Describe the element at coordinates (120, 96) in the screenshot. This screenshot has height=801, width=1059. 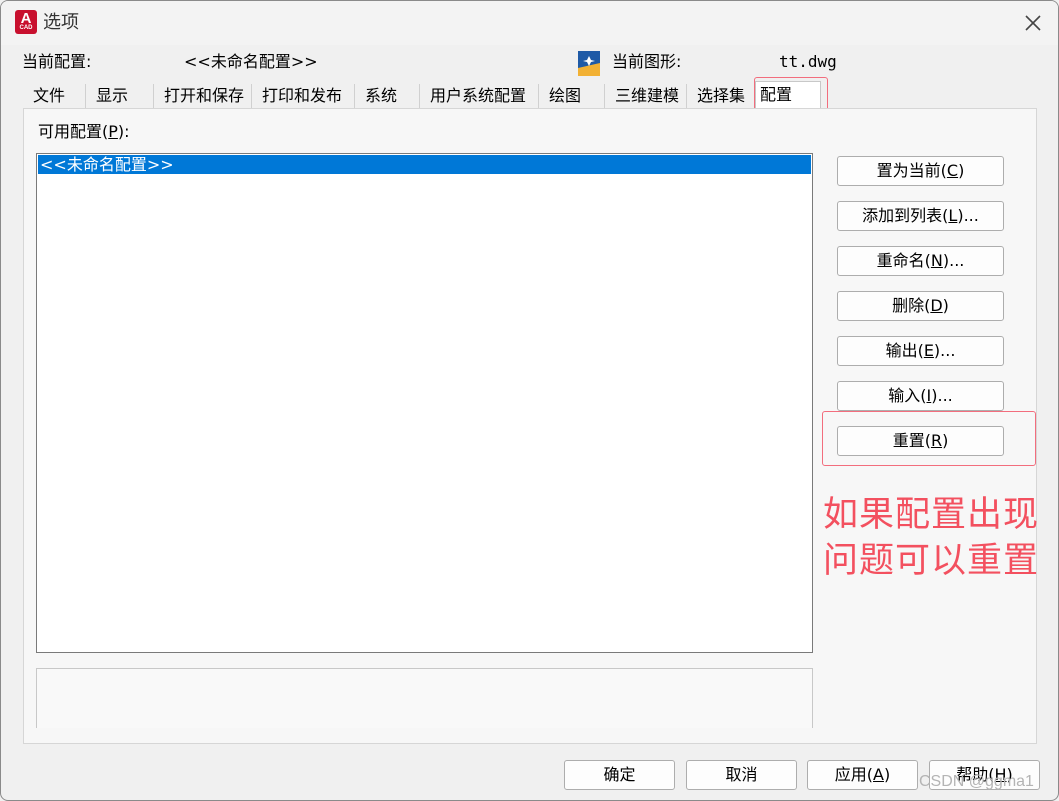
I see `tab-display: 显示` at that location.